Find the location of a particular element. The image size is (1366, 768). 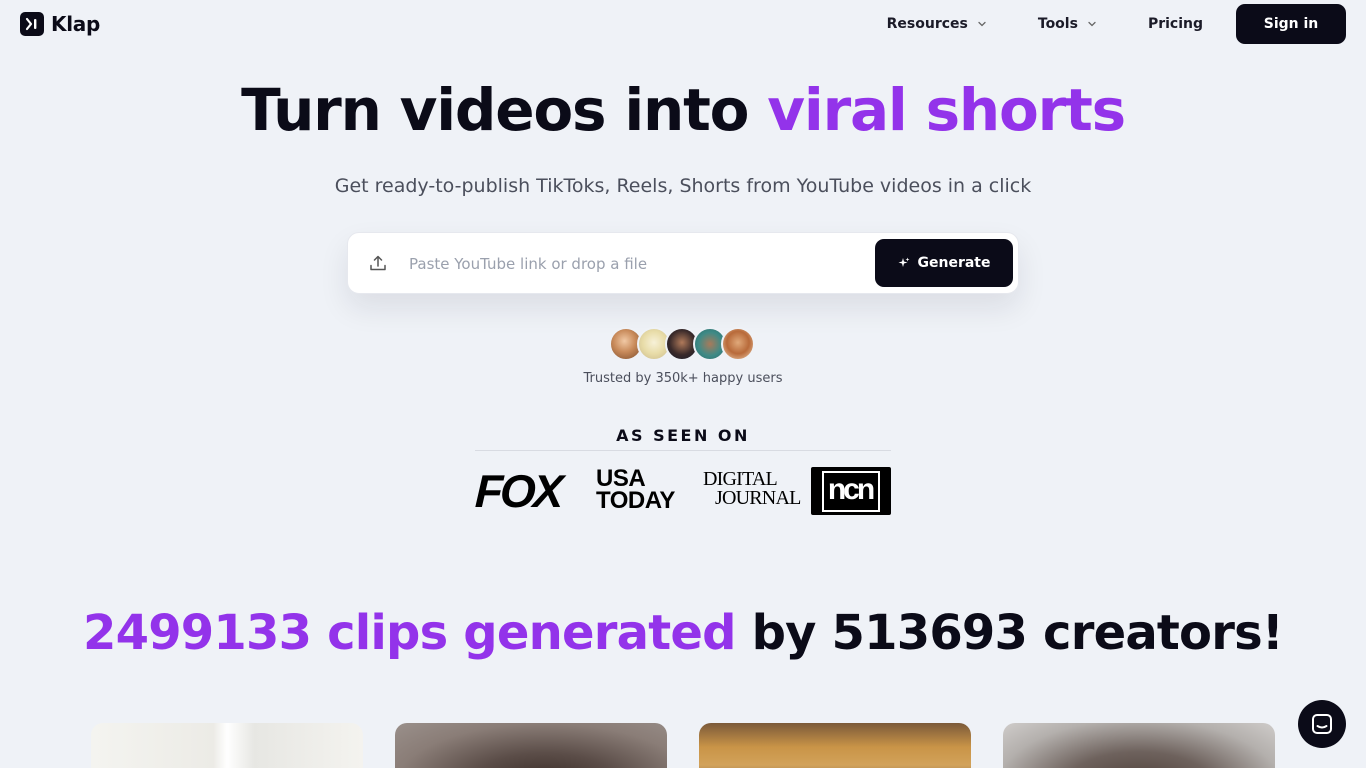

klap-logo-icon is located at coordinates (32, 24).